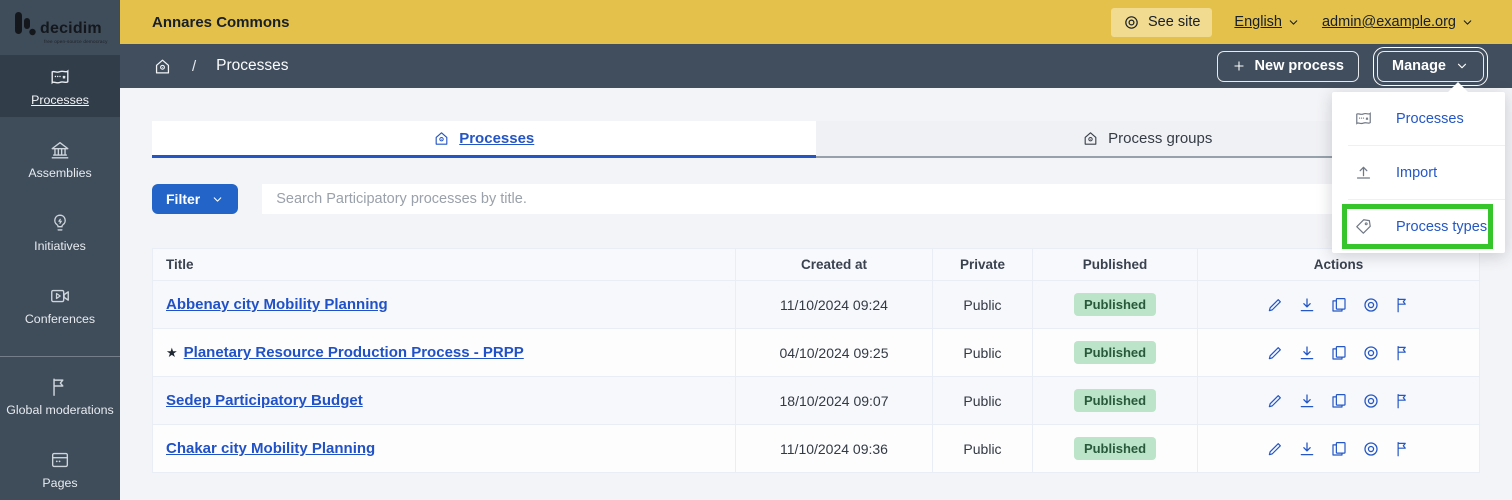  I want to click on column-header-actions: Actions, so click(1338, 264).